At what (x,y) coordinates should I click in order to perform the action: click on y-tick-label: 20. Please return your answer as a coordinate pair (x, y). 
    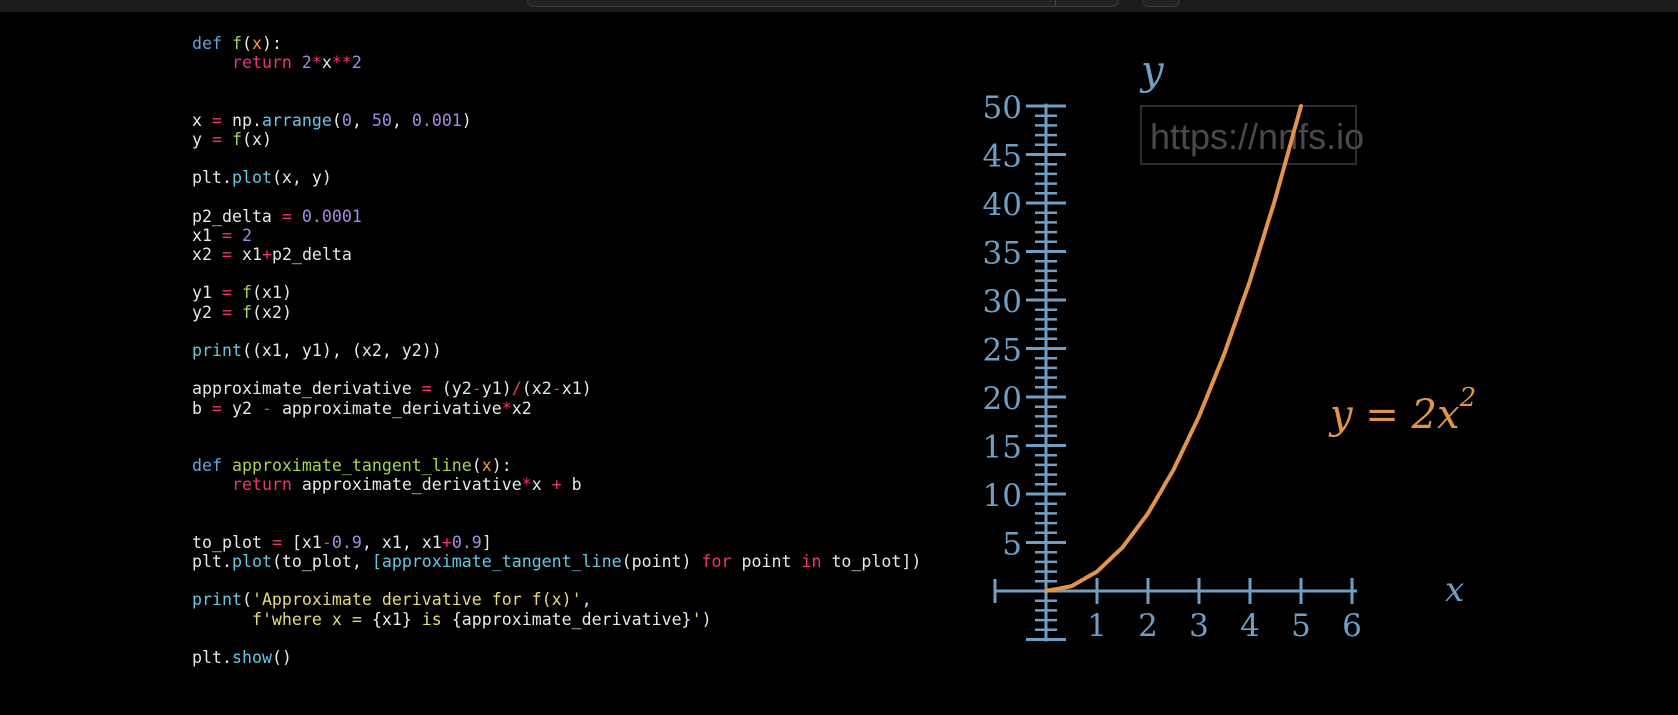
    Looking at the image, I should click on (1002, 399).